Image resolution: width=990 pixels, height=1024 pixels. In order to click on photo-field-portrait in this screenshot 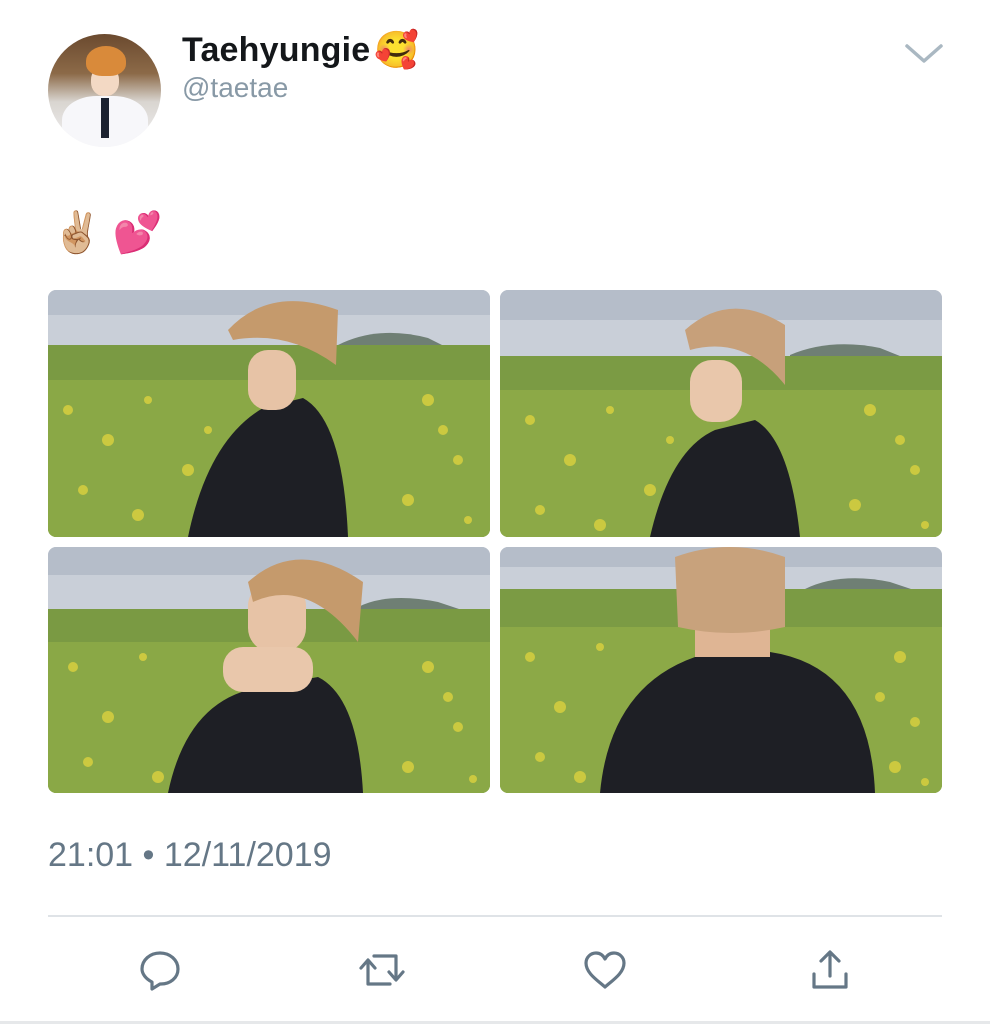, I will do `click(269, 413)`.